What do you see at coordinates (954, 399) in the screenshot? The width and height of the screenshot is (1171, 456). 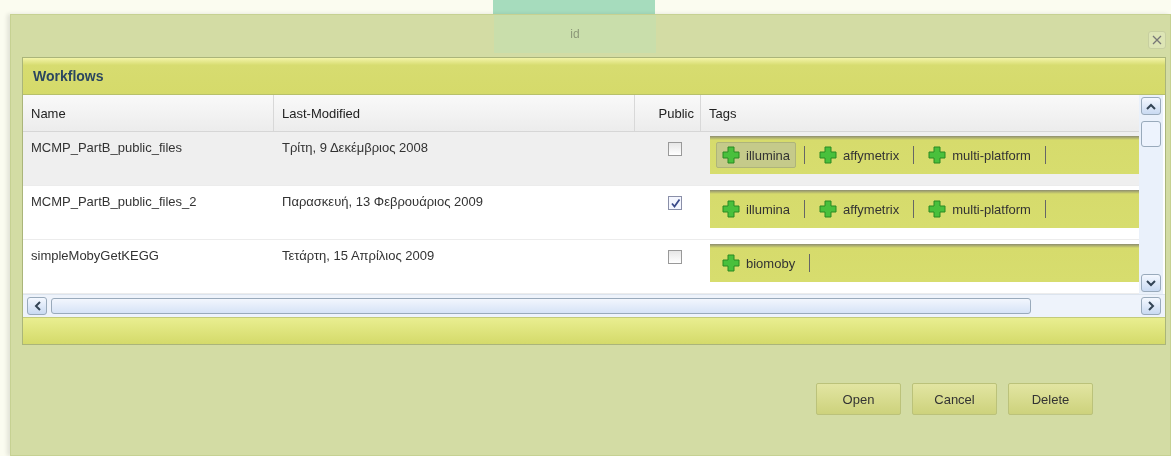 I see `dialog-button: Cancel` at bounding box center [954, 399].